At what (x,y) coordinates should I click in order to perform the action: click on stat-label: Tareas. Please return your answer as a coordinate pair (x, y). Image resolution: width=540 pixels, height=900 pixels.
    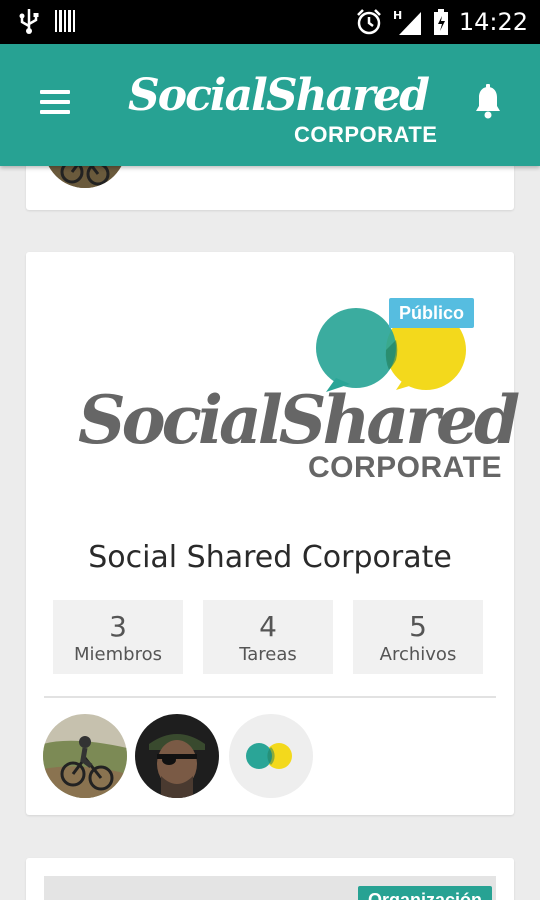
    Looking at the image, I should click on (268, 654).